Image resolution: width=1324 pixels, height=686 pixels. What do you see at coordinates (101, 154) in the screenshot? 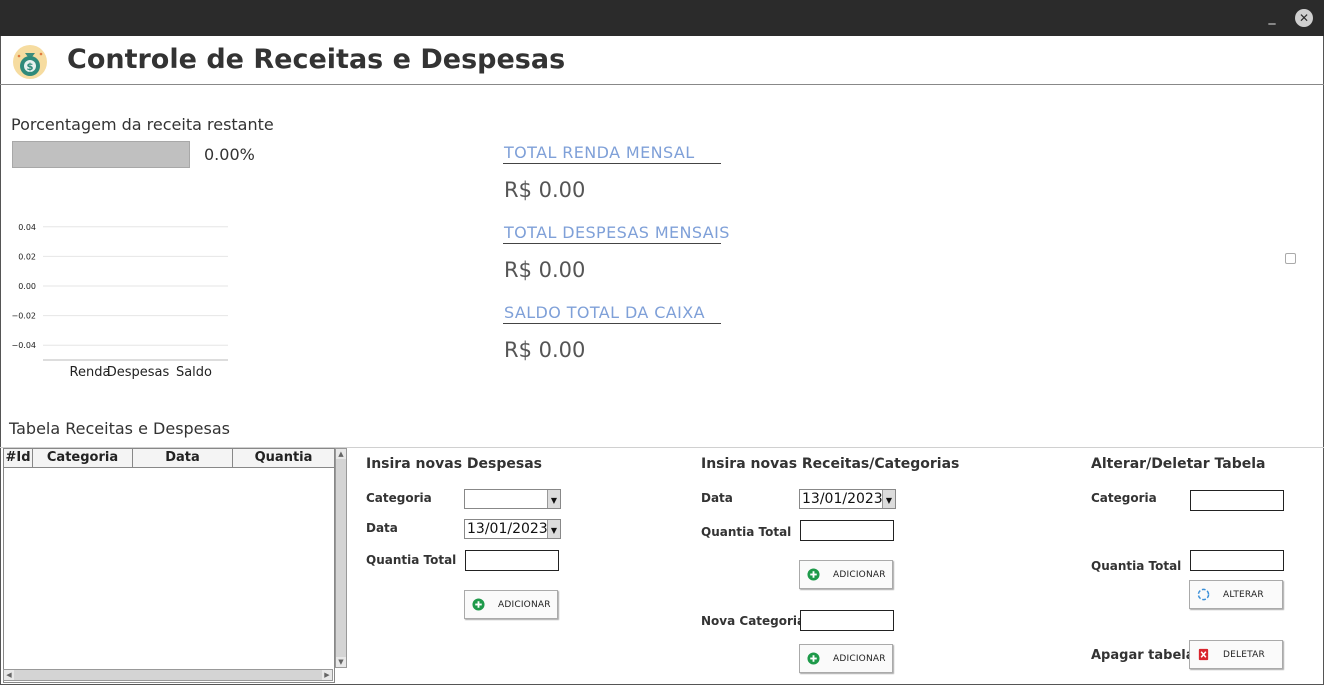
I see `progress-bar` at bounding box center [101, 154].